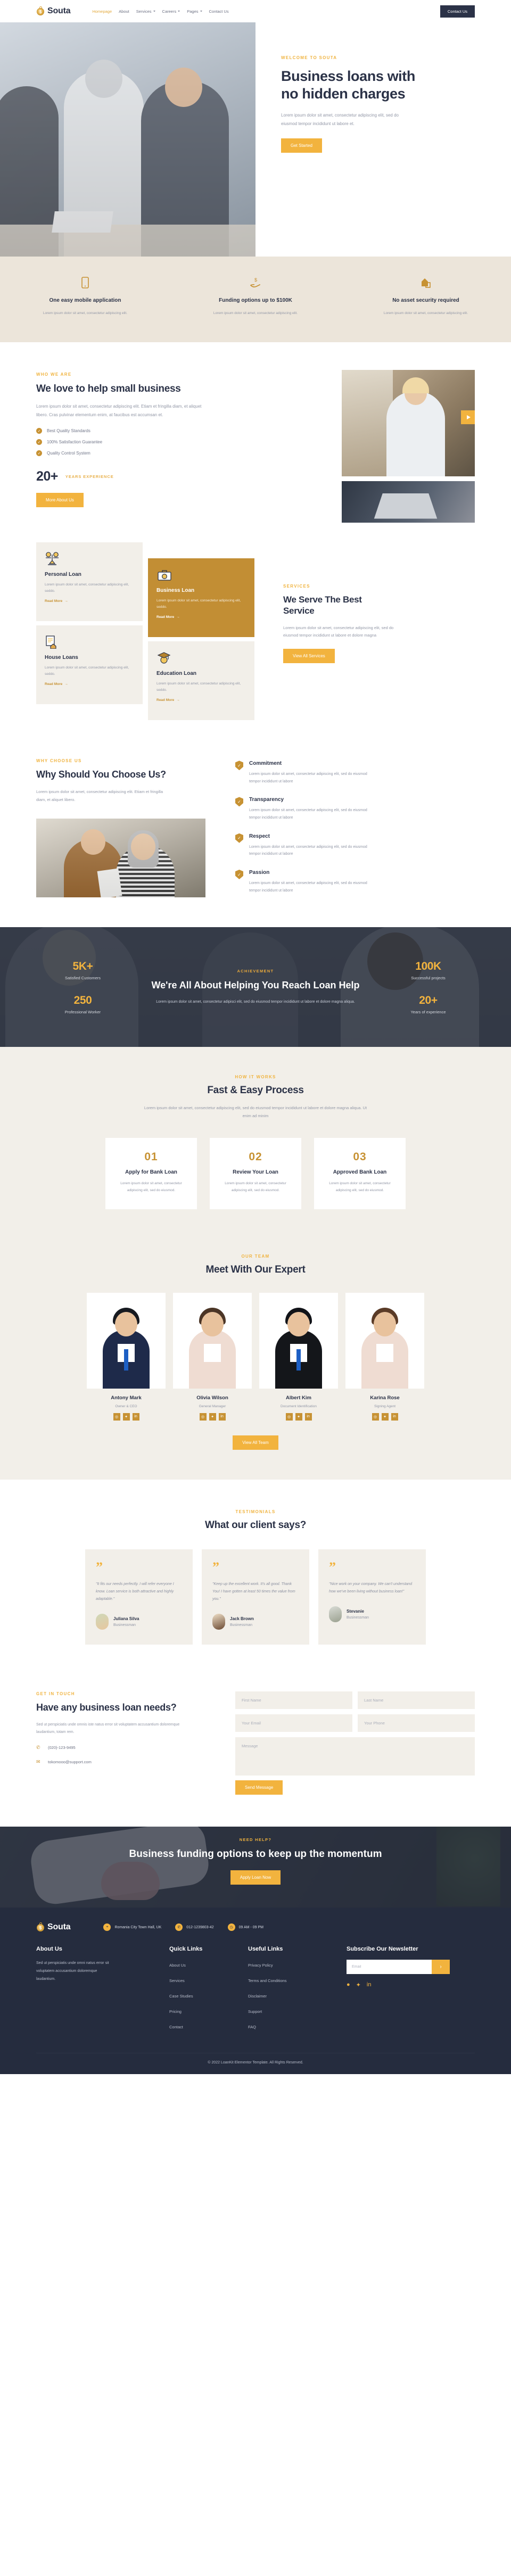  Describe the element at coordinates (145, 11) in the screenshot. I see `nav-item-services: Services` at that location.